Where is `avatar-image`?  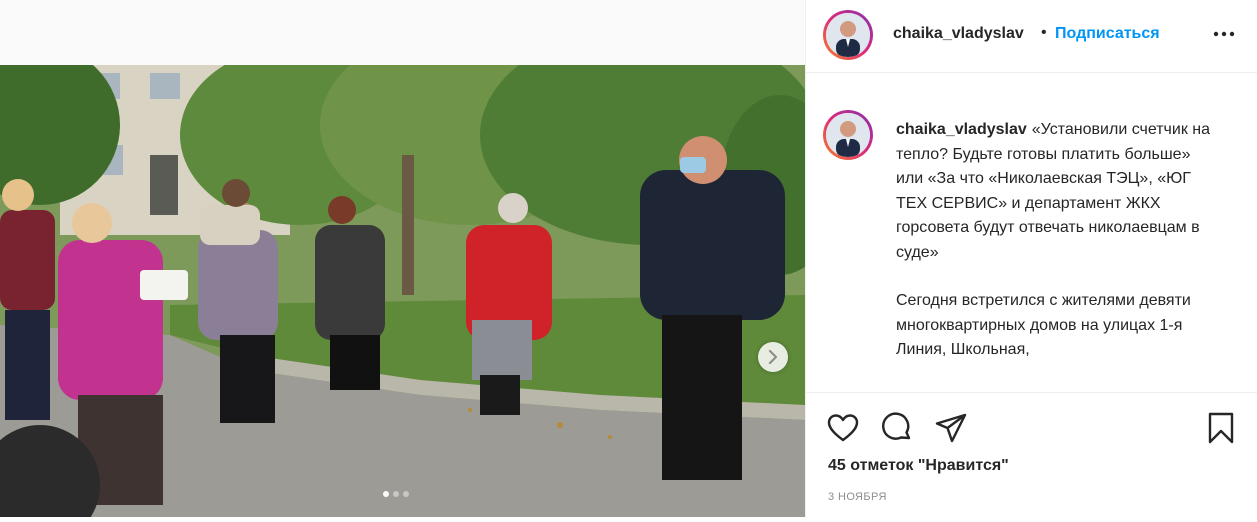 avatar-image is located at coordinates (848, 35).